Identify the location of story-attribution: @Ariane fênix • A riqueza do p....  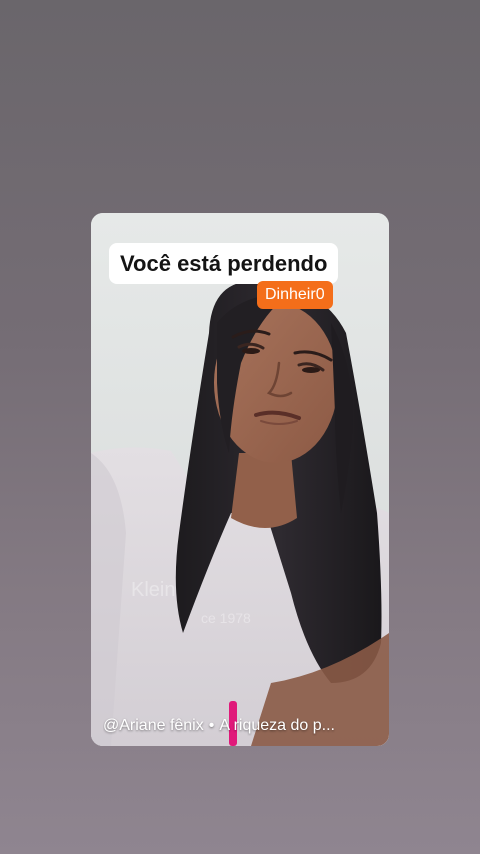
(241, 726).